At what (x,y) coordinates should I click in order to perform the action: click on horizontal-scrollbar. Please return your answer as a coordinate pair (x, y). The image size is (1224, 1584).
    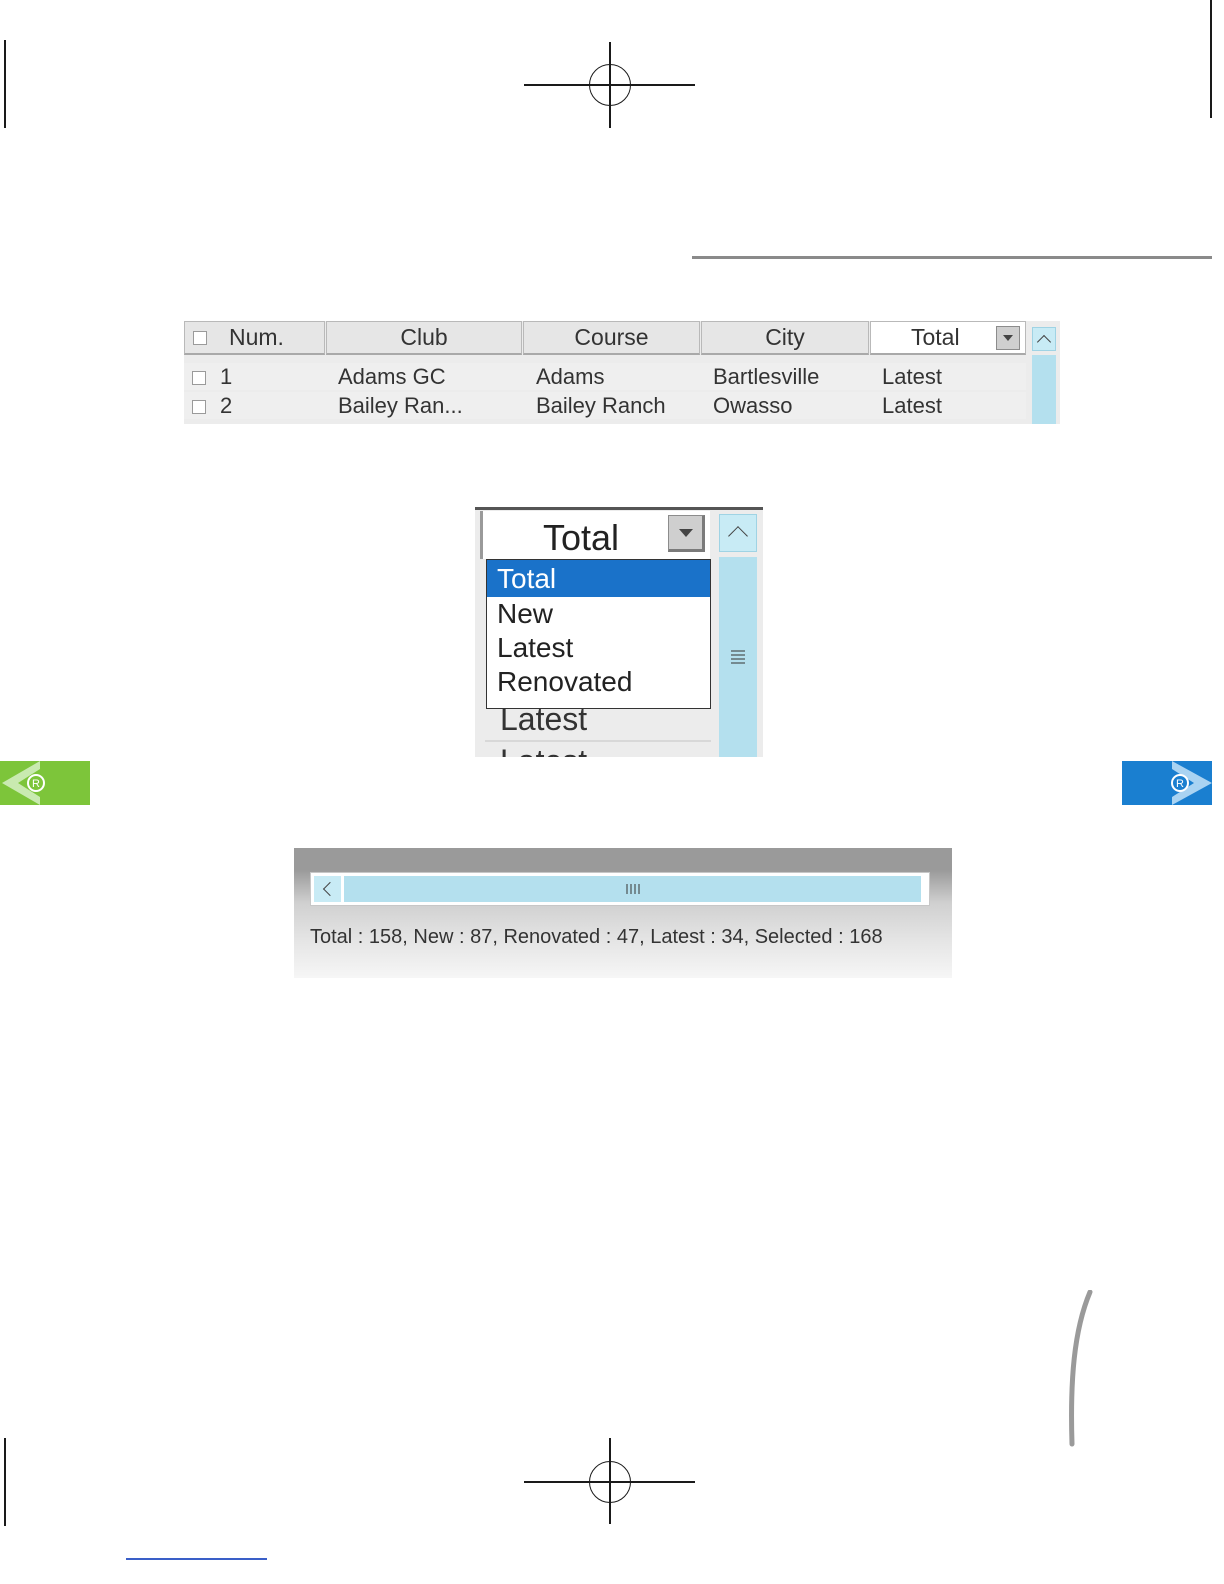
    Looking at the image, I should click on (620, 889).